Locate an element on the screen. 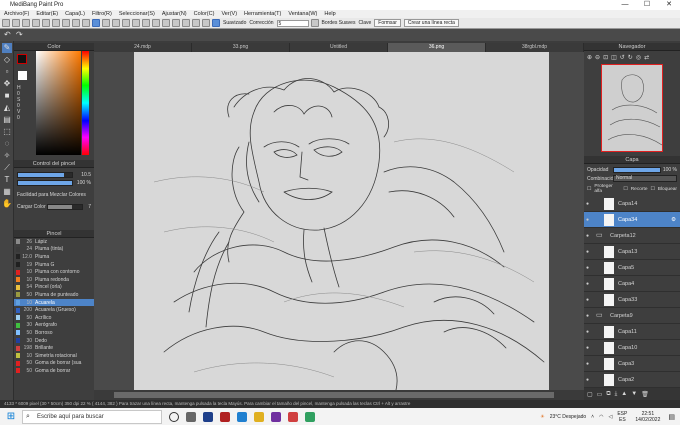  soft-edges-checkbox is located at coordinates (314, 23).